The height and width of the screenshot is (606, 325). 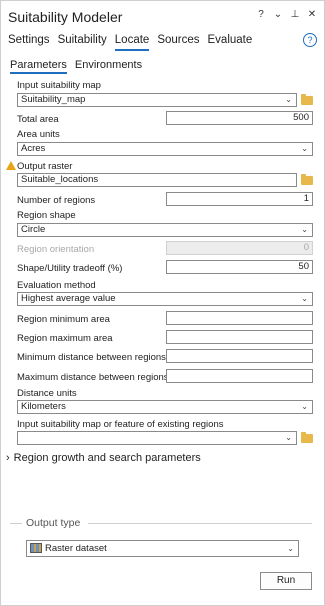 I want to click on num-regions-label: Number of regions, so click(x=56, y=200).